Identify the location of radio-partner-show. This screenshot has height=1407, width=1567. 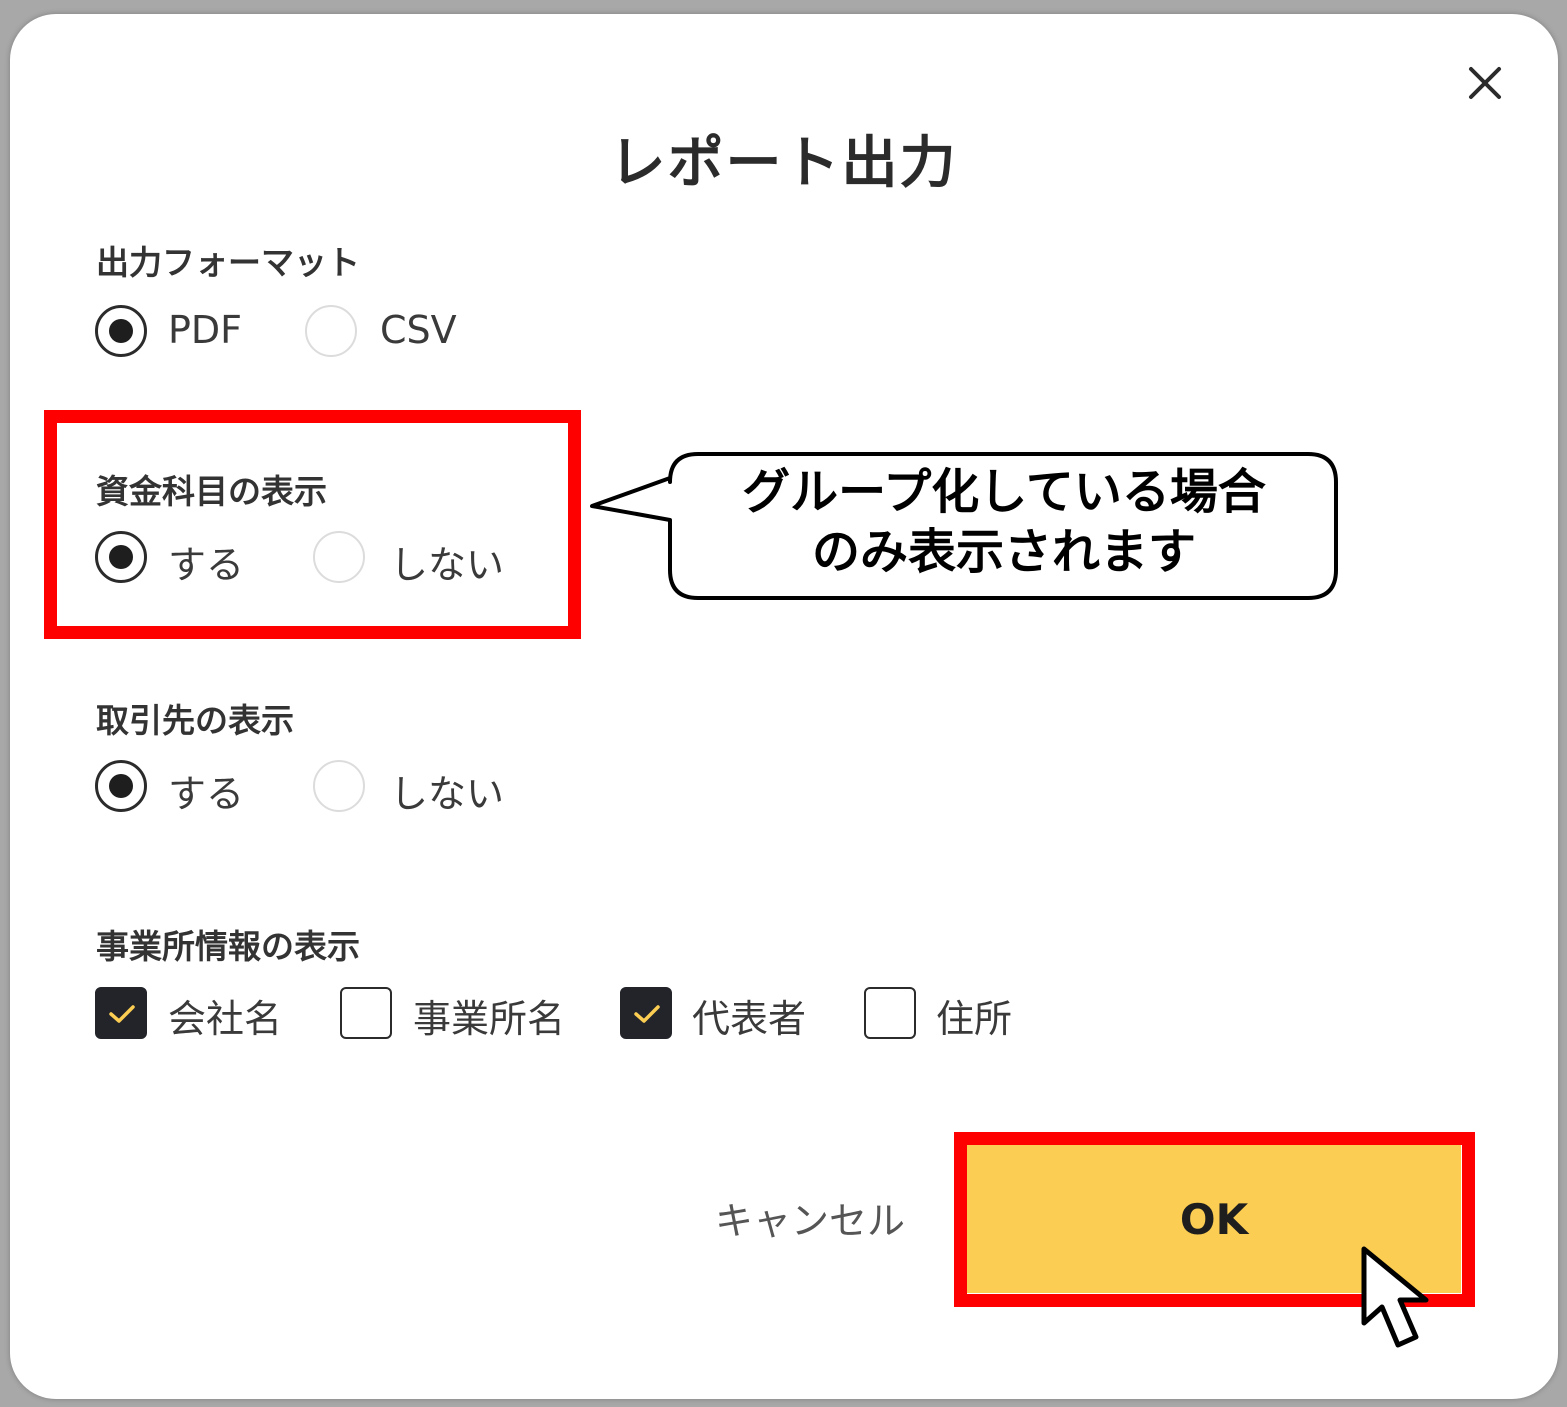
(121, 786).